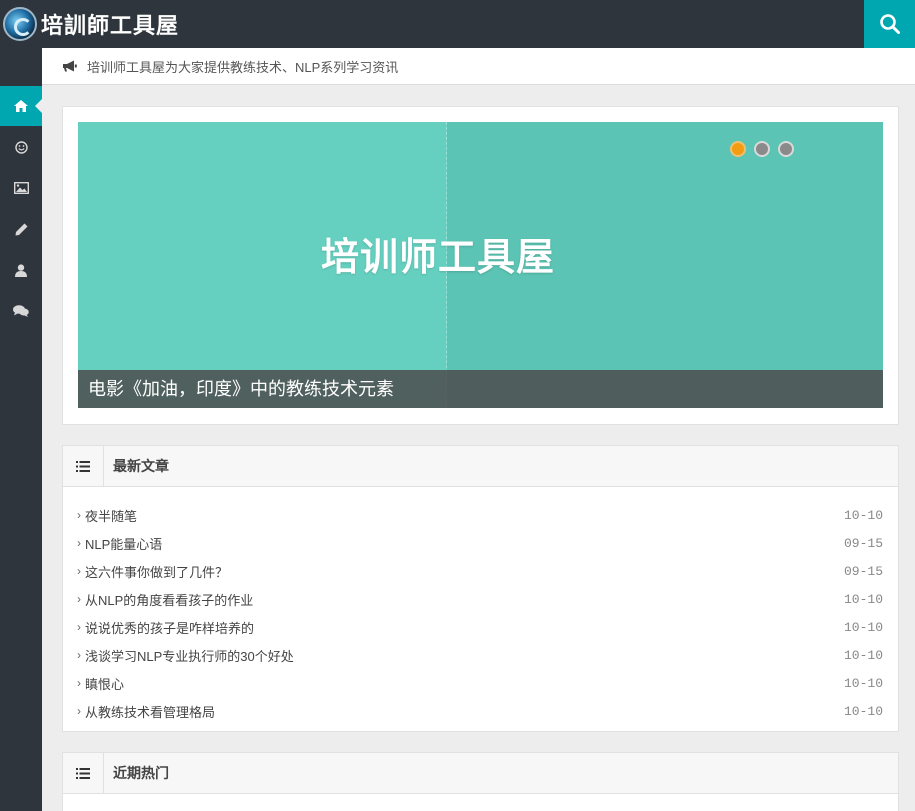  I want to click on latest-panel-header: 最新文章, so click(480, 466).